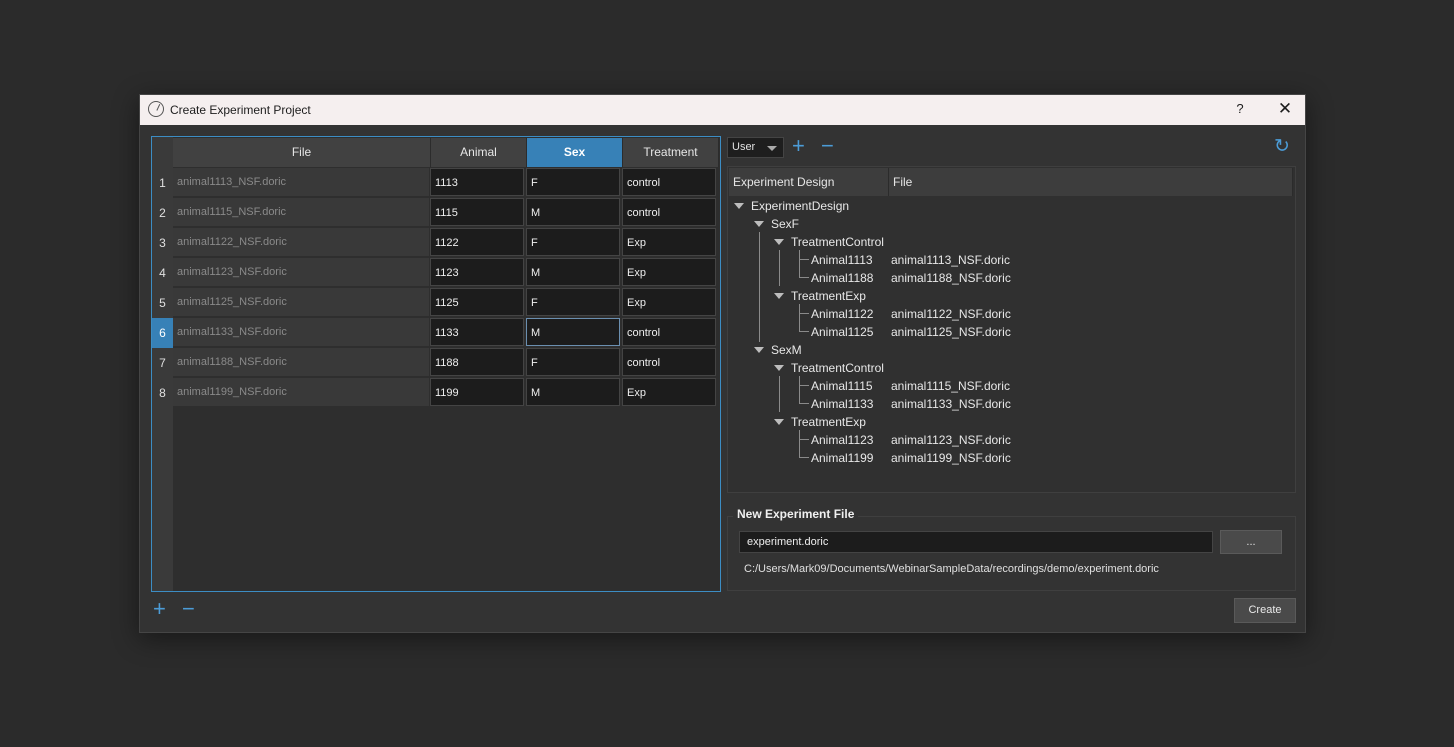 The height and width of the screenshot is (747, 1454). Describe the element at coordinates (842, 440) in the screenshot. I see `tree-node-animal: Animal1123` at that location.